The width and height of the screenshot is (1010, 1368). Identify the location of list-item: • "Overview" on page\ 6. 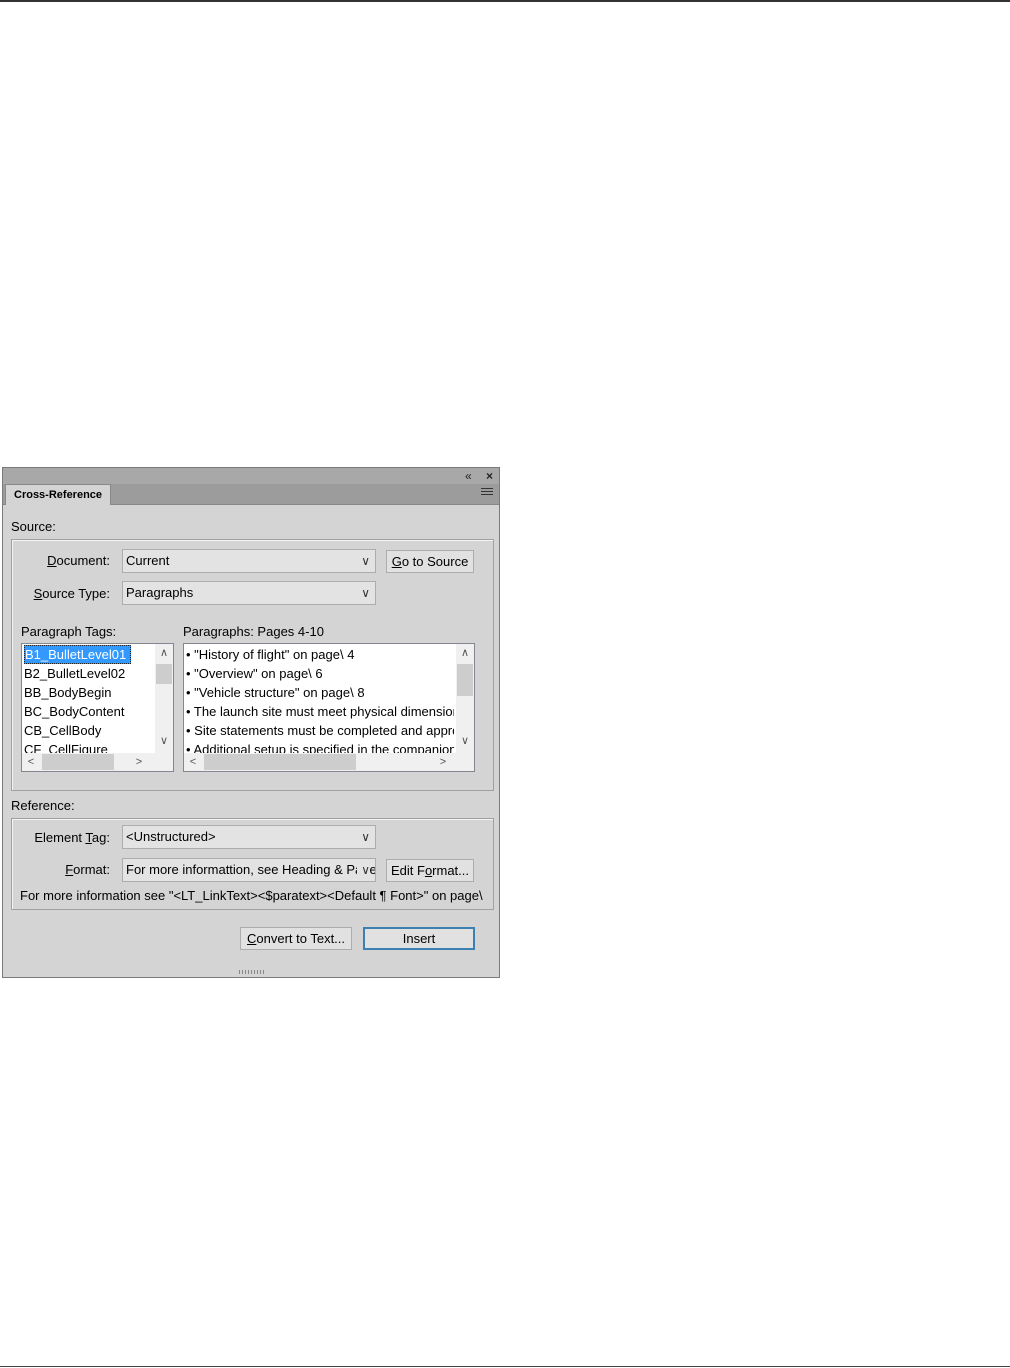
(320, 673).